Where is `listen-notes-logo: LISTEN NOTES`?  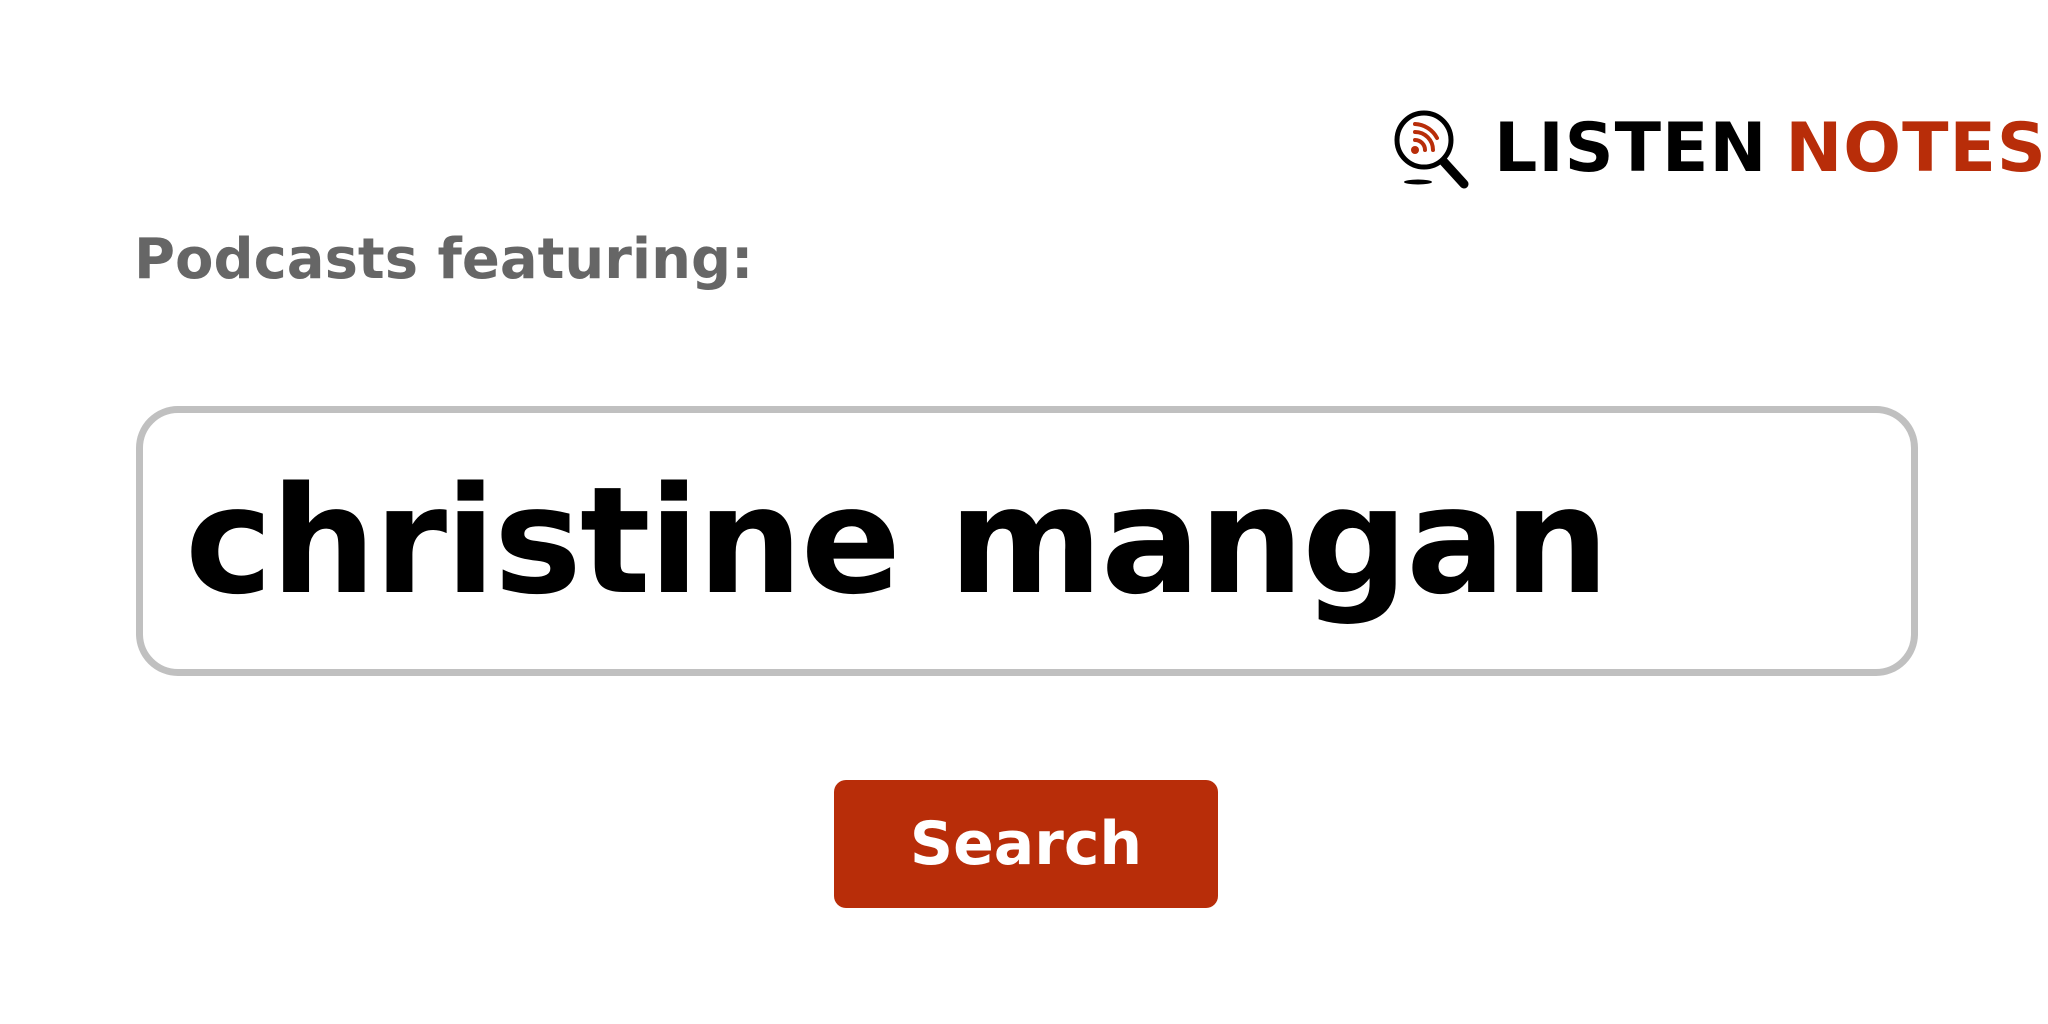
listen-notes-logo: LISTEN NOTES is located at coordinates (1718, 149).